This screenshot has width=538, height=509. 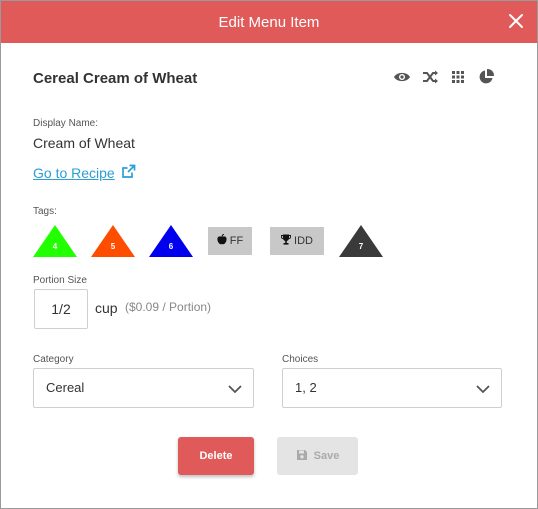 I want to click on tag-triangle-4: 4, so click(x=55, y=241).